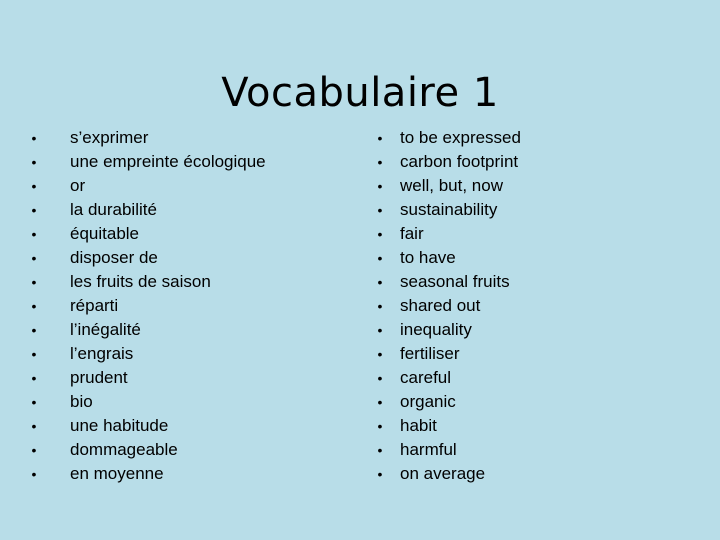  What do you see at coordinates (412, 233) in the screenshot?
I see `english-term-text: fair` at bounding box center [412, 233].